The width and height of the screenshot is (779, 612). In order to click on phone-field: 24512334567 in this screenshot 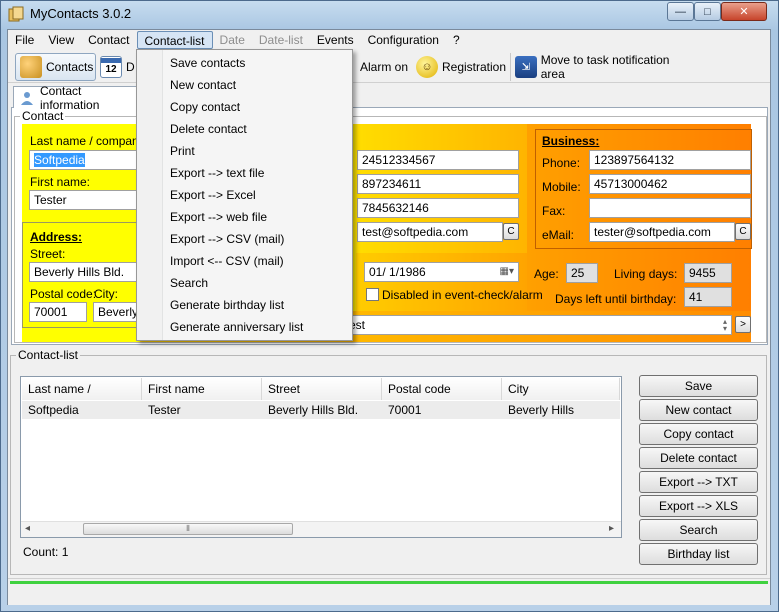, I will do `click(438, 160)`.